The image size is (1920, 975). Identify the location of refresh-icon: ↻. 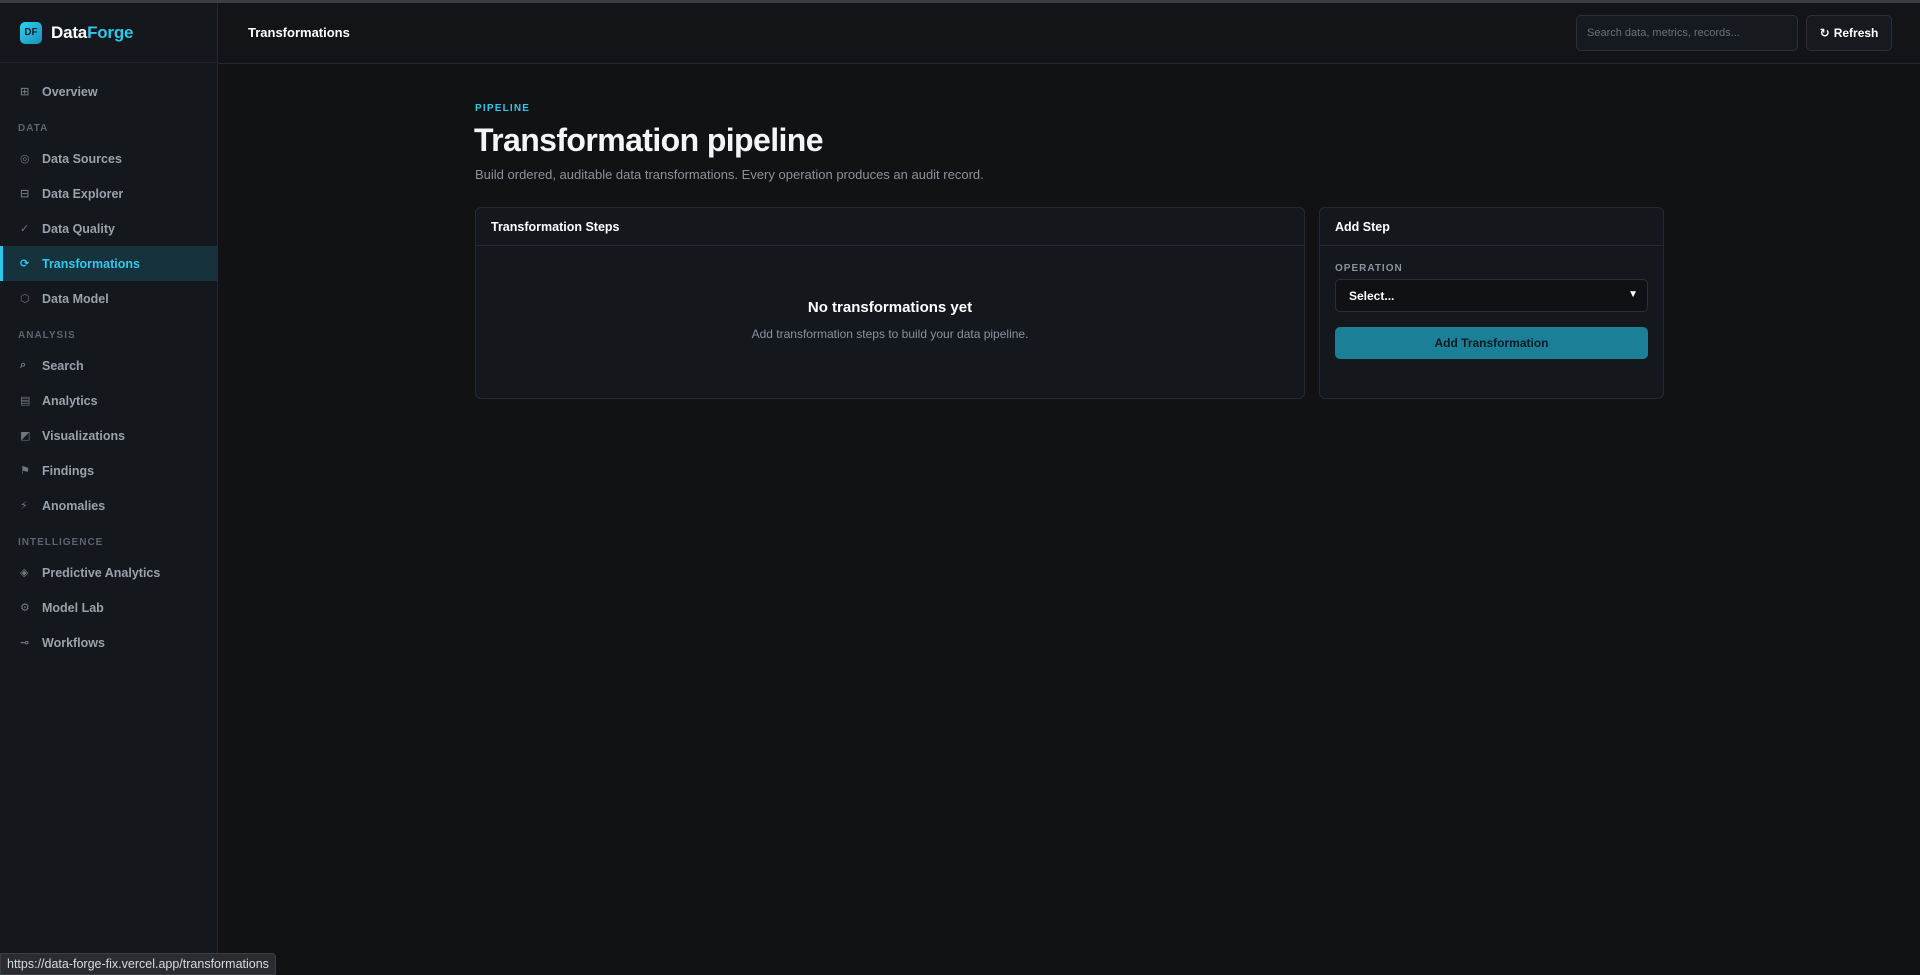
(1824, 33).